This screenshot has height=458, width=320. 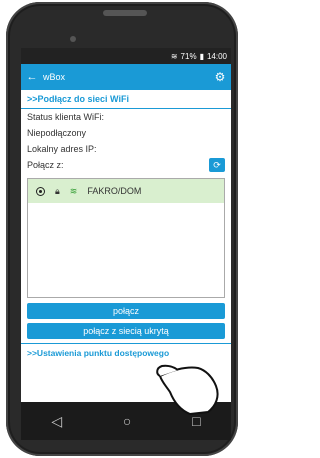 What do you see at coordinates (126, 77) in the screenshot?
I see `app-bar: ← wBox ⚙` at bounding box center [126, 77].